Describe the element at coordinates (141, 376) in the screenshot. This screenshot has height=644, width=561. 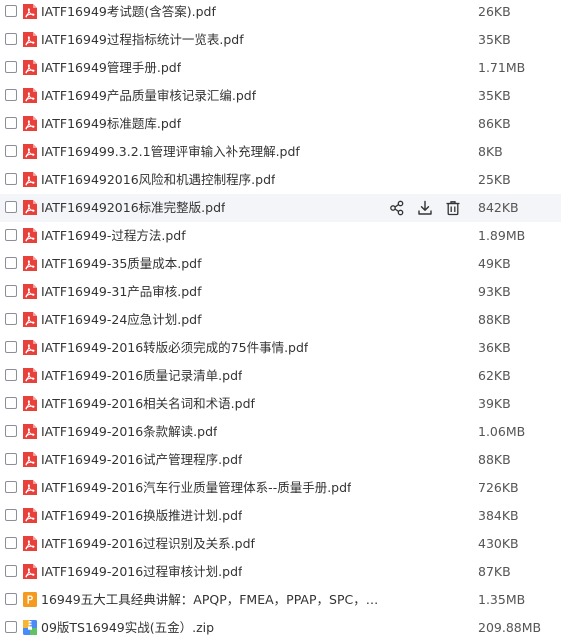
I see `file-name: IATF16949-2016质量记录清单.pdf` at that location.